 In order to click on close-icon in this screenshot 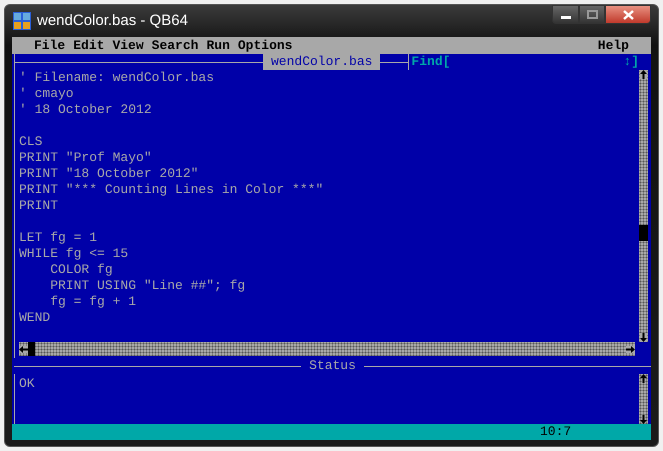, I will do `click(628, 15)`.